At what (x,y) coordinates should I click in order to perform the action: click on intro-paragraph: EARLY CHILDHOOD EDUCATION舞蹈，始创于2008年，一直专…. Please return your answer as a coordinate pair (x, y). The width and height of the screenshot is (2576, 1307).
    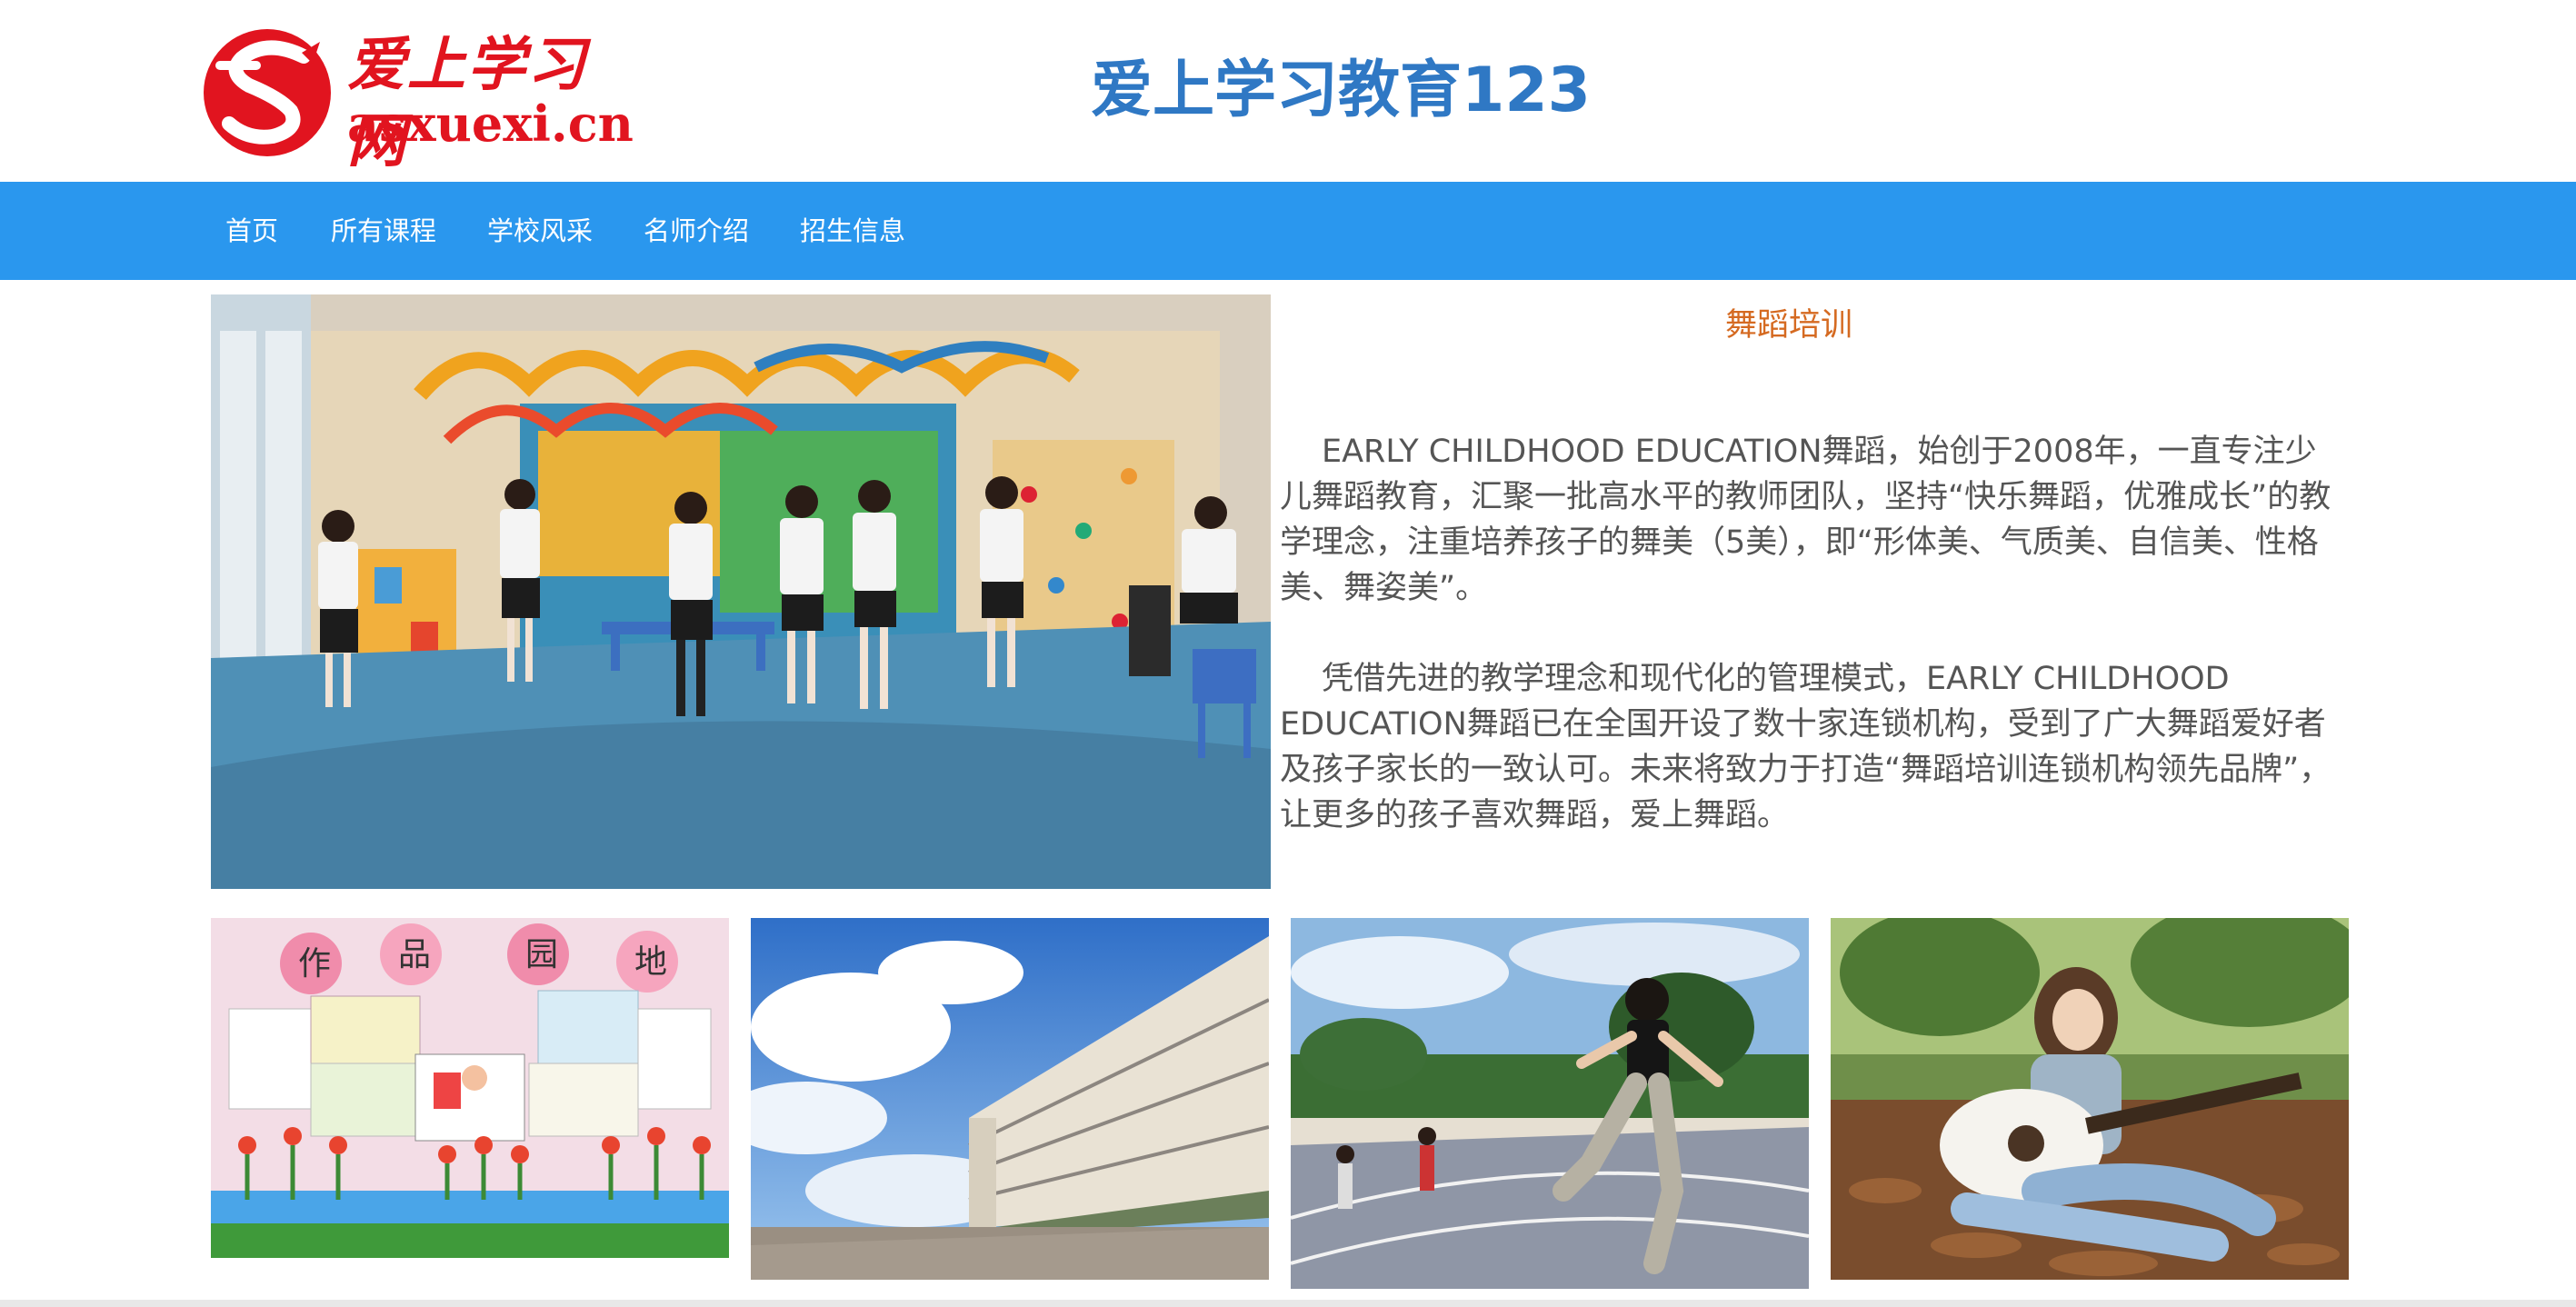
    Looking at the image, I should click on (1805, 520).